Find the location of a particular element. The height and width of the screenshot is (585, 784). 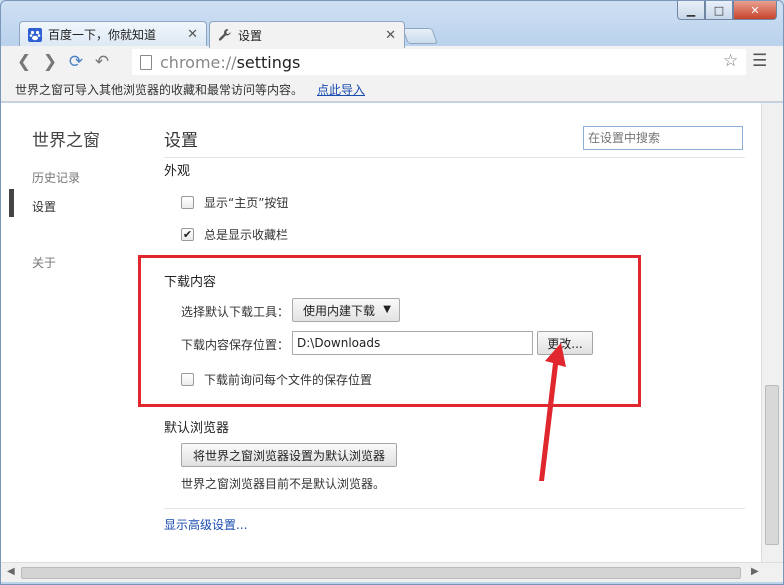

page-title: 设置 is located at coordinates (181, 141).